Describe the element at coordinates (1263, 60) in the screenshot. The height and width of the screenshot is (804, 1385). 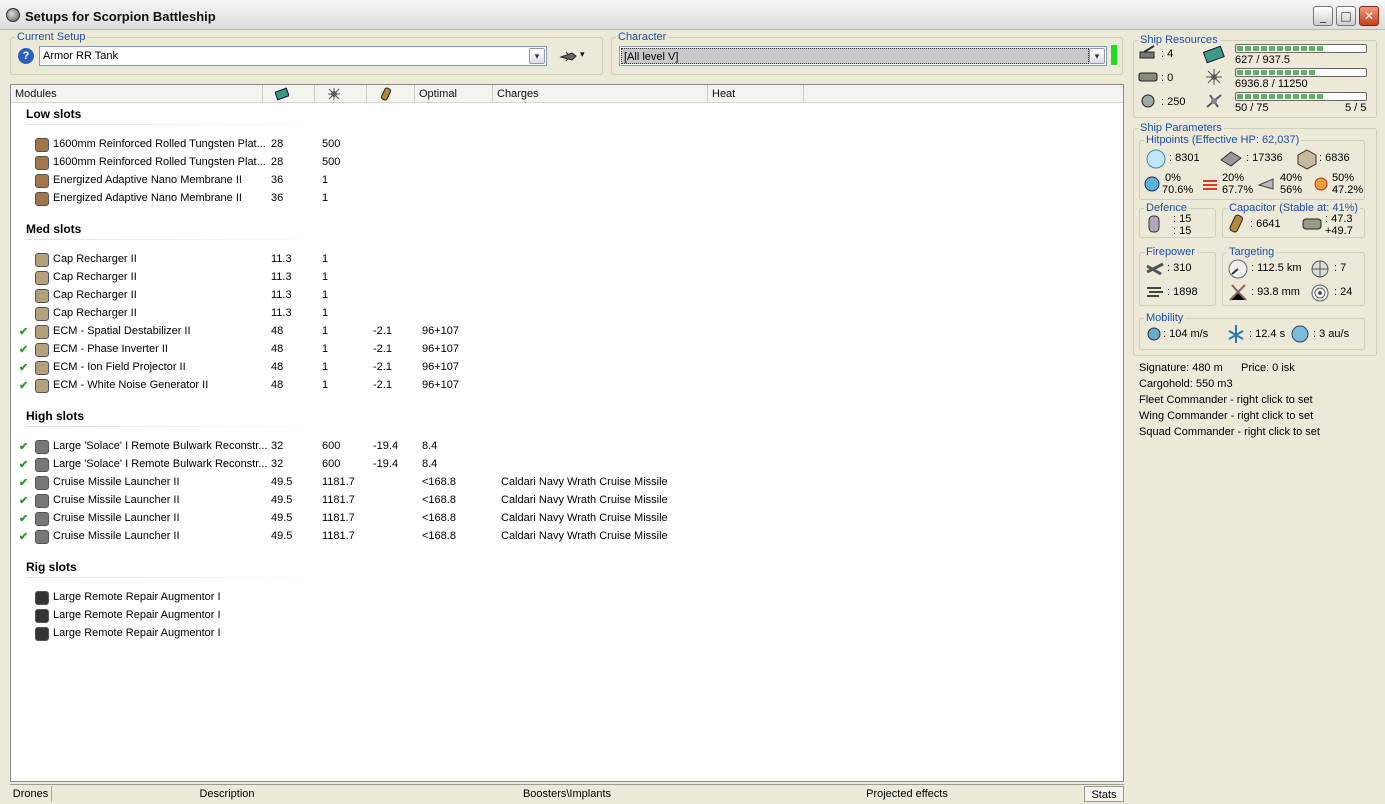
I see `cpu-value: 627 / 937.5` at that location.